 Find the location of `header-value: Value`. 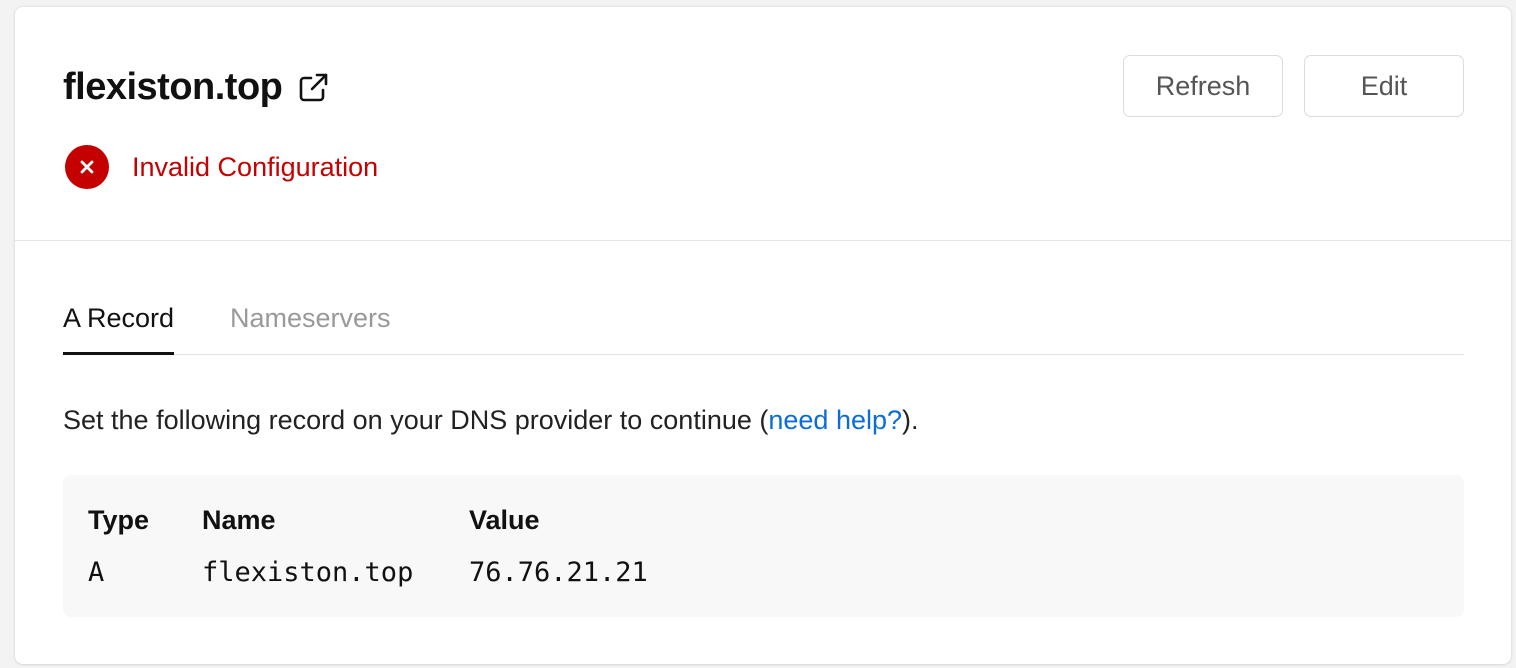

header-value: Value is located at coordinates (504, 520).